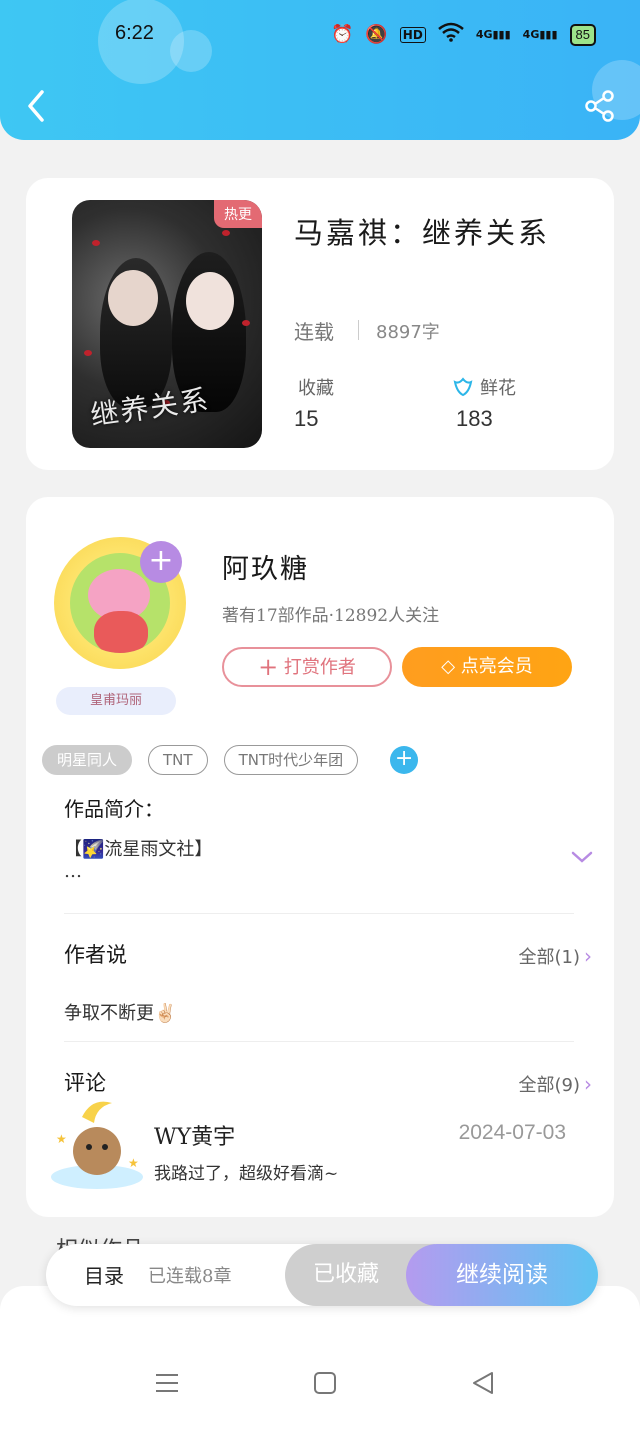 This screenshot has width=640, height=1429. What do you see at coordinates (342, 34) in the screenshot?
I see `alarm-icon: ⏰` at bounding box center [342, 34].